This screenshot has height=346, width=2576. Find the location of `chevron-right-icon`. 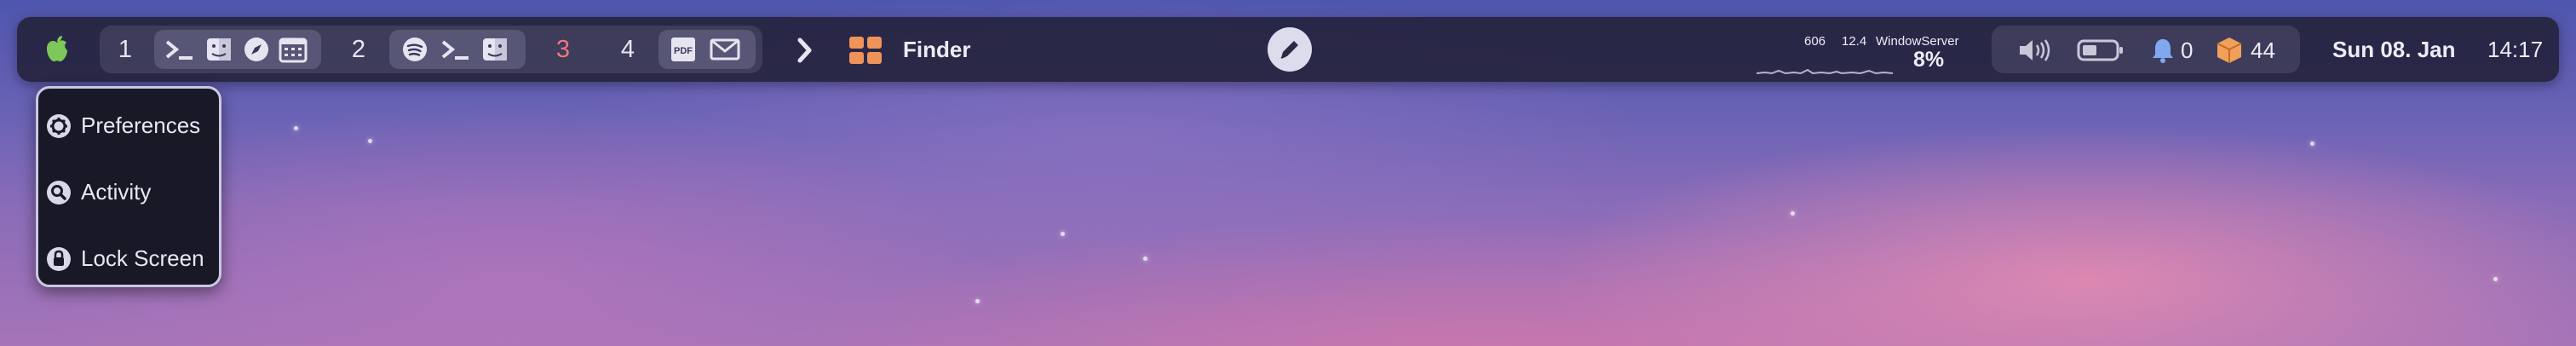

chevron-right-icon is located at coordinates (805, 50).